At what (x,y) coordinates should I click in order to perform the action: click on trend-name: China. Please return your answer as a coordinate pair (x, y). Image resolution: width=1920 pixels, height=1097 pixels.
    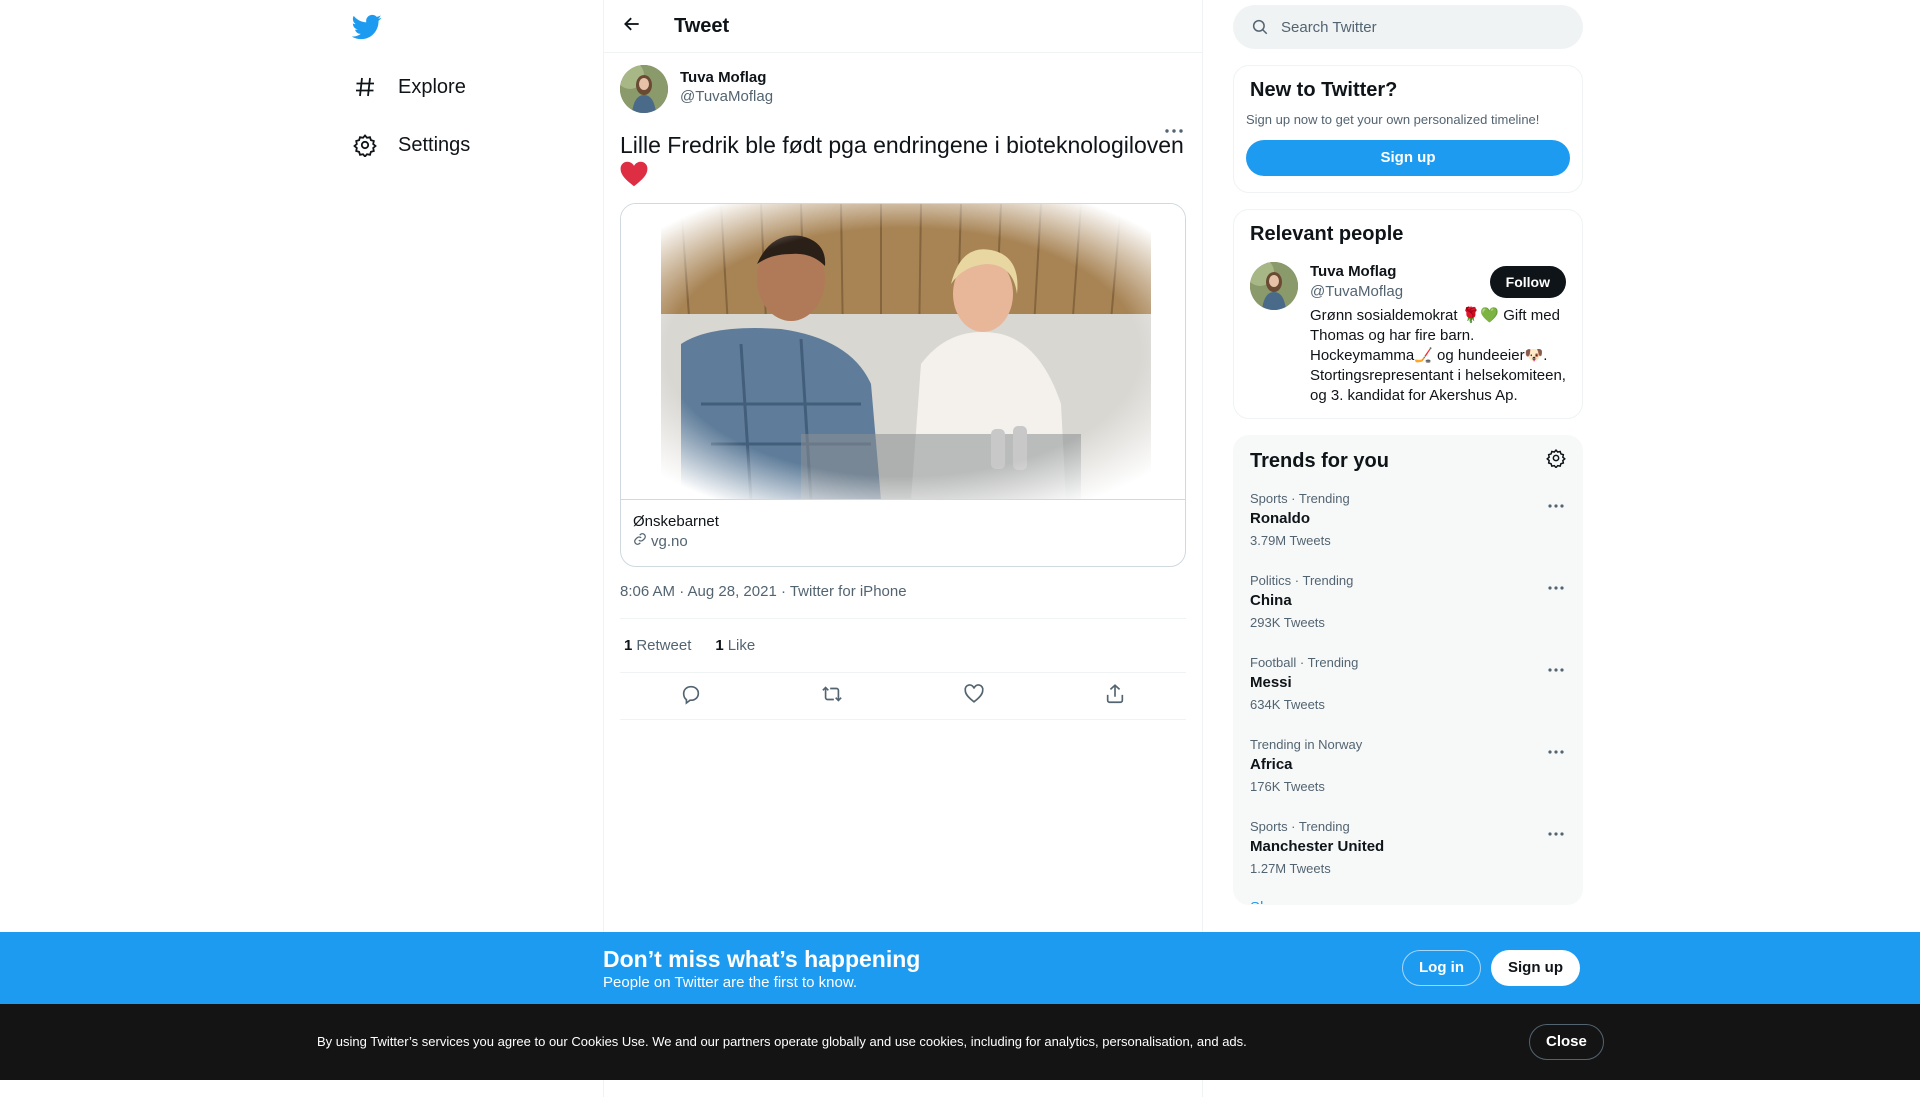
    Looking at the image, I should click on (1271, 600).